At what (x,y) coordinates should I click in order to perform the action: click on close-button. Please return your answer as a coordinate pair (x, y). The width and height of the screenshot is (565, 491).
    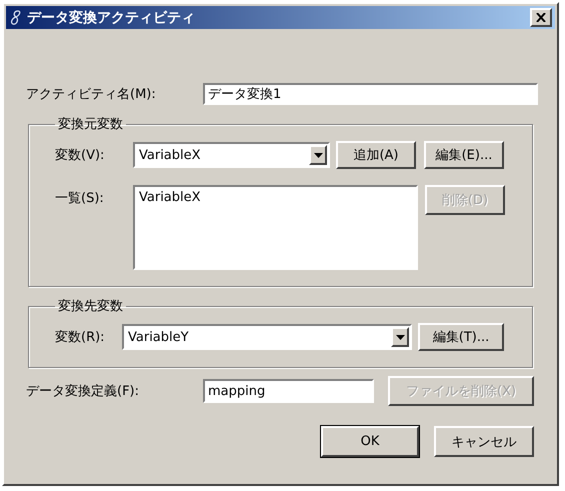
    Looking at the image, I should click on (541, 17).